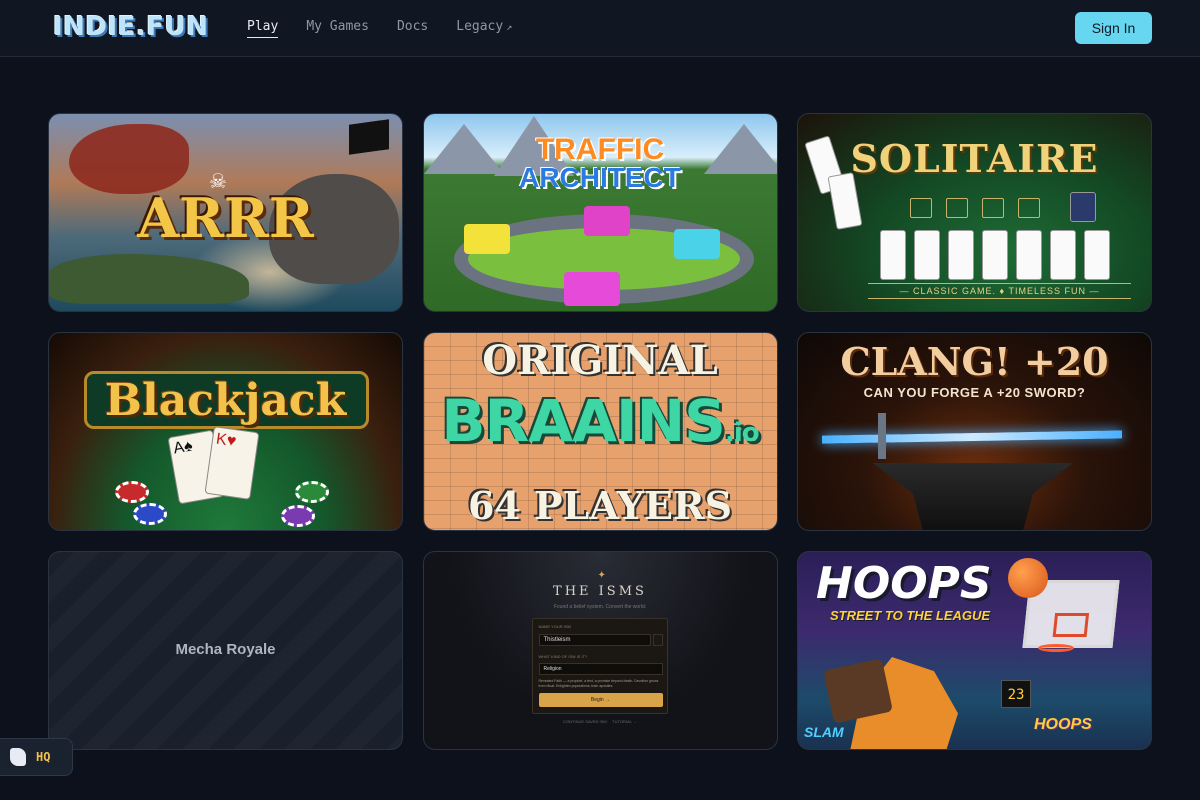 The width and height of the screenshot is (1200, 800). Describe the element at coordinates (337, 28) in the screenshot. I see `nav-my-games: My Games` at that location.